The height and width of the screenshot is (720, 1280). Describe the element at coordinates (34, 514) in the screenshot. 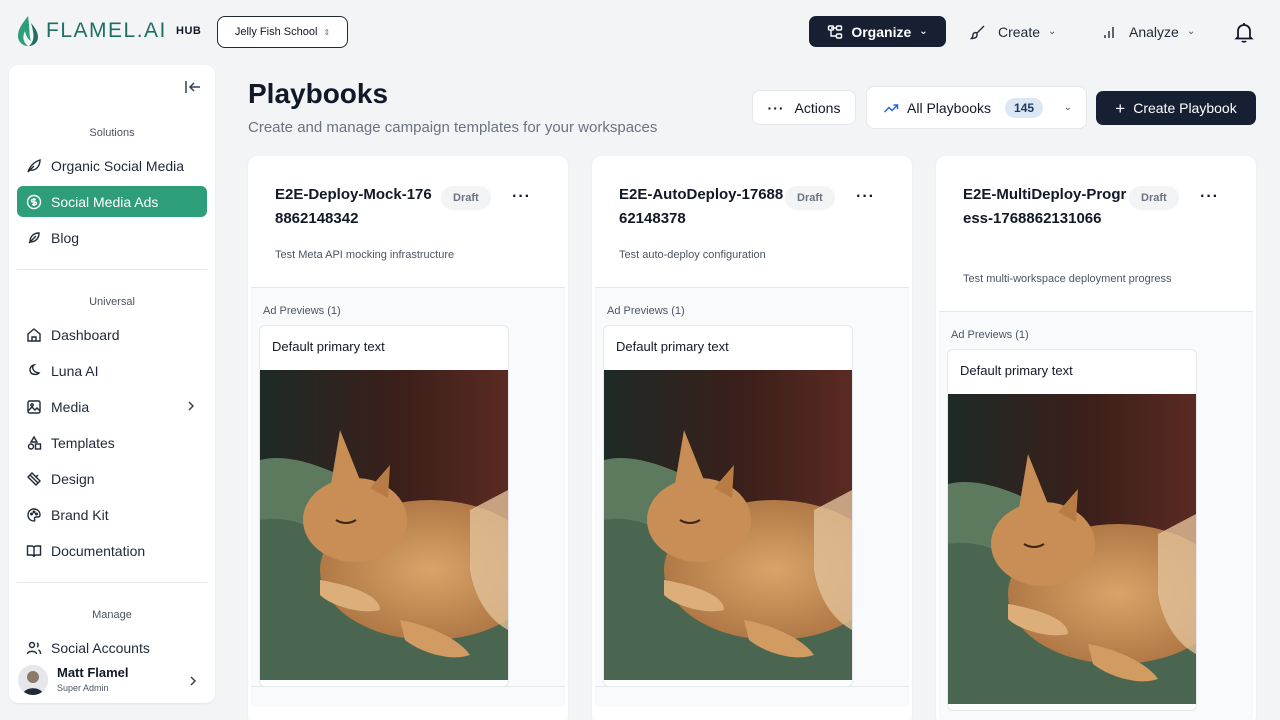

I see `palette-icon` at that location.